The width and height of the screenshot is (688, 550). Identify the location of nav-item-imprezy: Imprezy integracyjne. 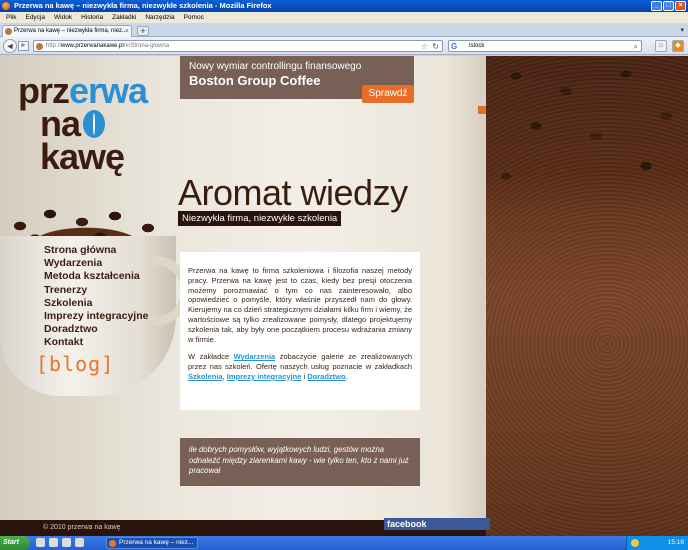
(96, 316).